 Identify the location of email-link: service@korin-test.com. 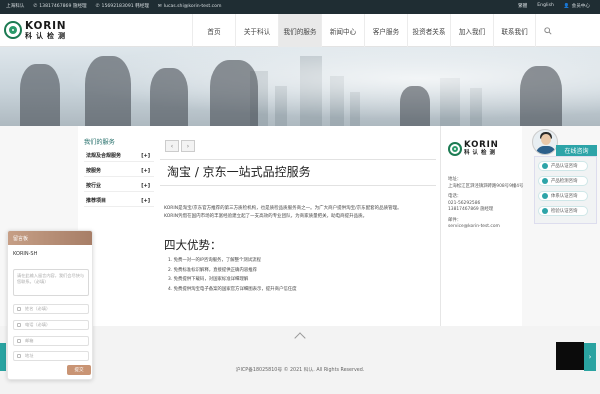
(493, 227).